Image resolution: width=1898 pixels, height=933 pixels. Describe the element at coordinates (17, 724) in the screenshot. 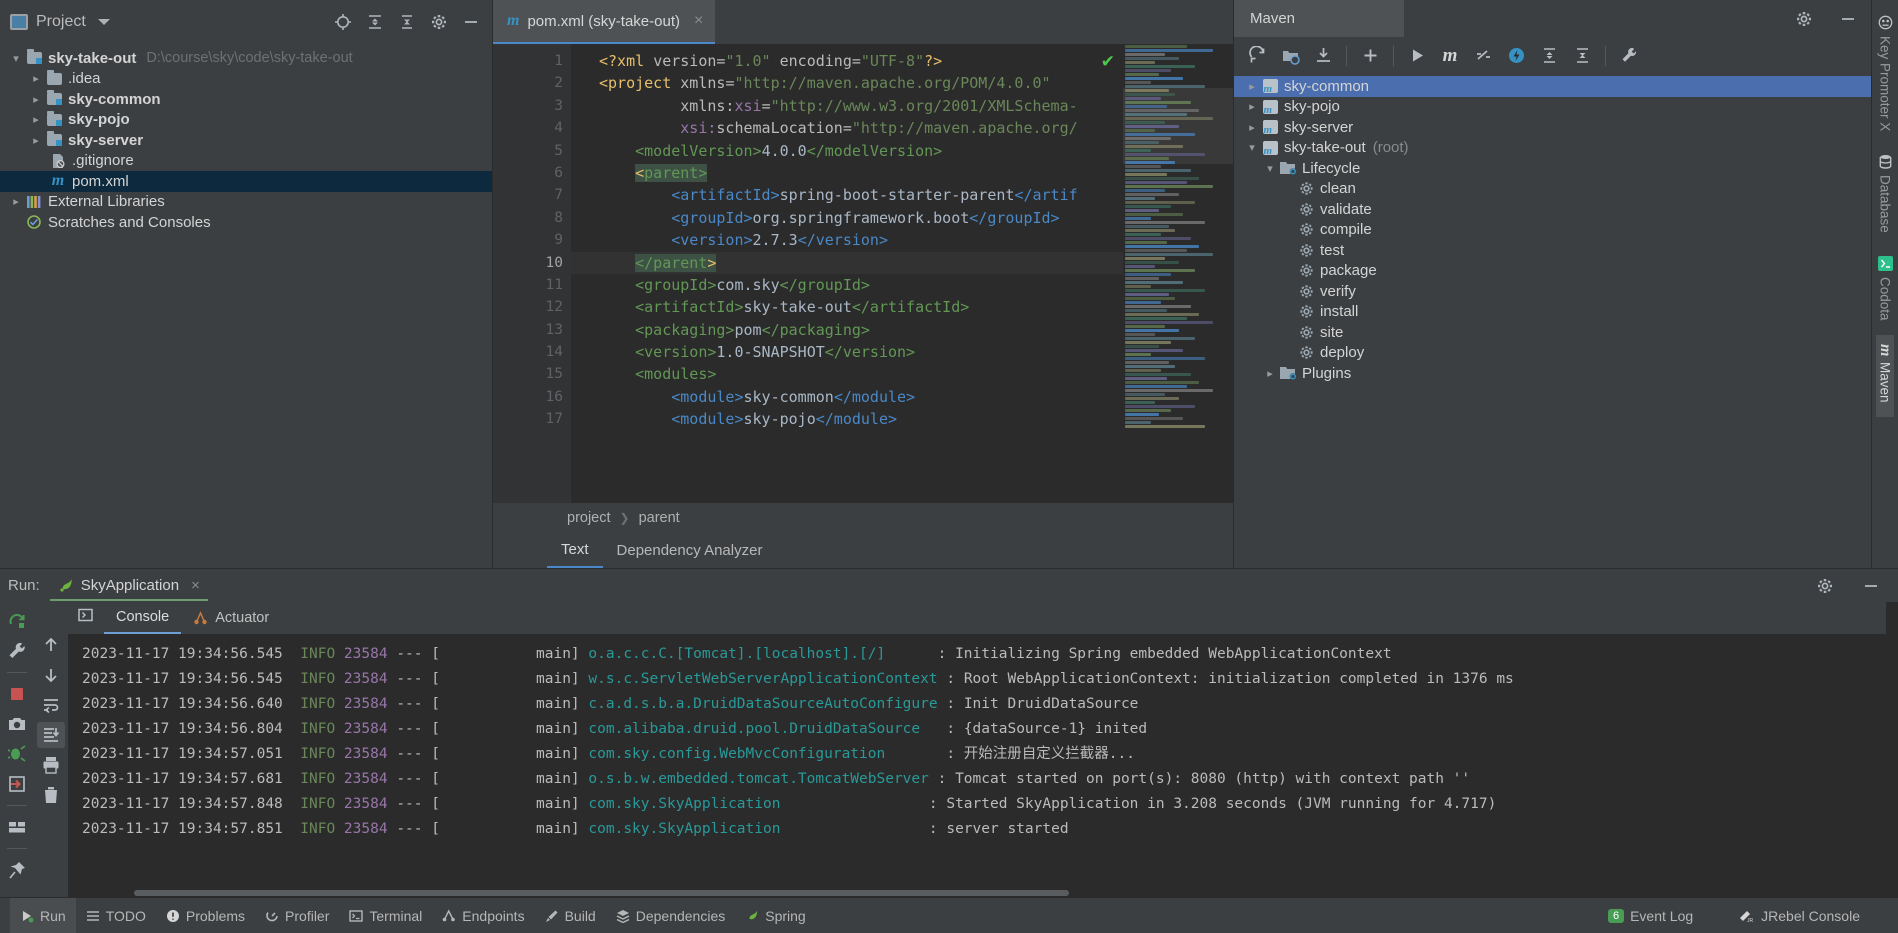

I see `camera-icon` at that location.